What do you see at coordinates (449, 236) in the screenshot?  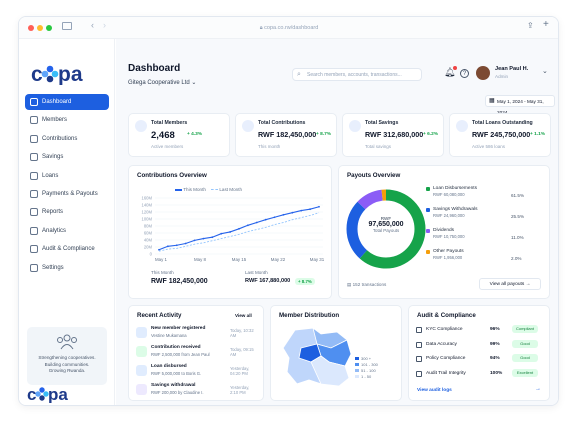 I see `payout-amount: RWF 10,750,000` at bounding box center [449, 236].